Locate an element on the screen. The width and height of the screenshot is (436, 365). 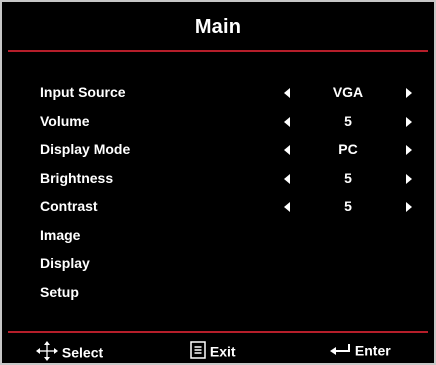
menu-title: Main is located at coordinates (218, 27).